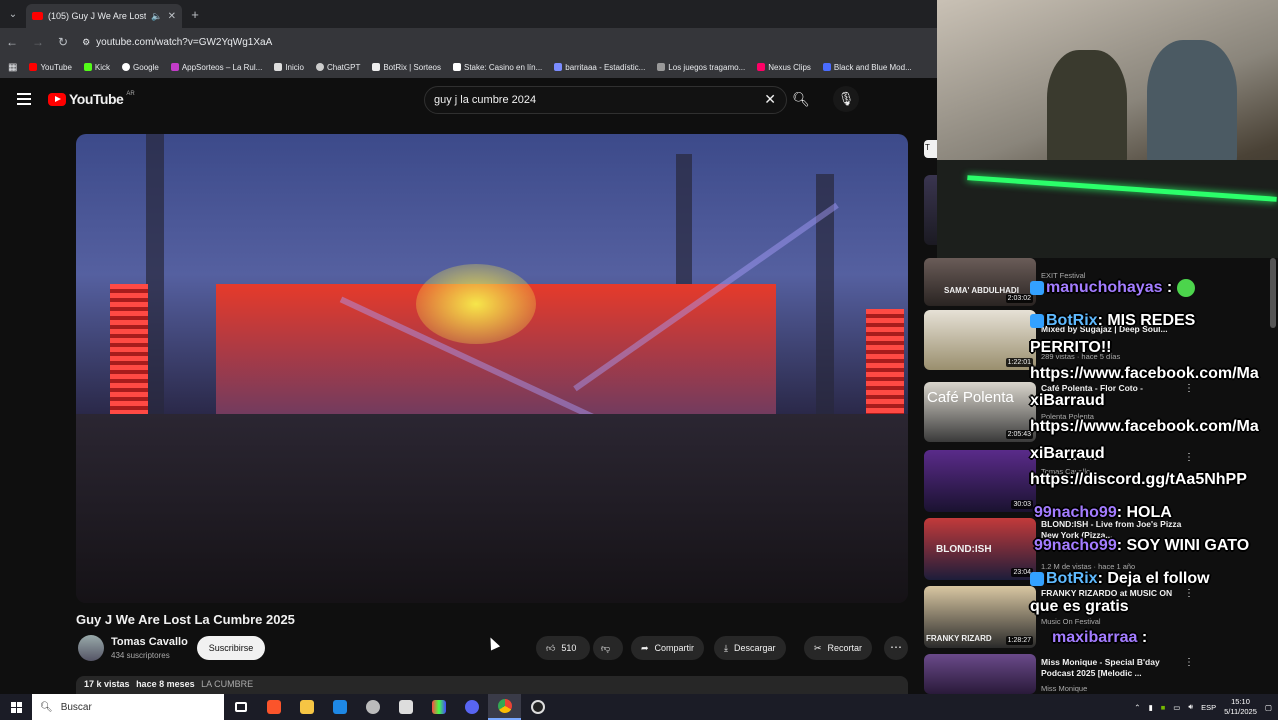 Image resolution: width=1278 pixels, height=720 pixels. I want to click on joystick-icon, so click(661, 67).